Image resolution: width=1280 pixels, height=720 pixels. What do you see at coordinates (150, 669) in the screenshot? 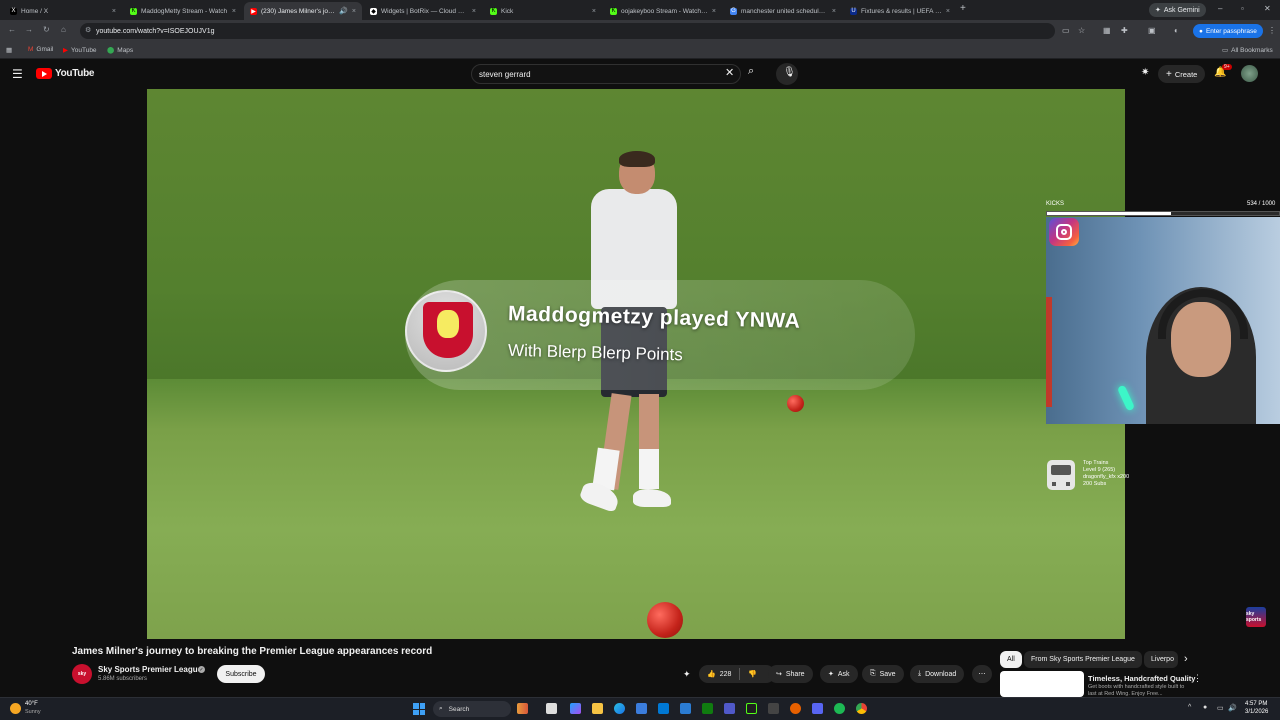
I see `channel-name: Sky Sports Premier League` at bounding box center [150, 669].